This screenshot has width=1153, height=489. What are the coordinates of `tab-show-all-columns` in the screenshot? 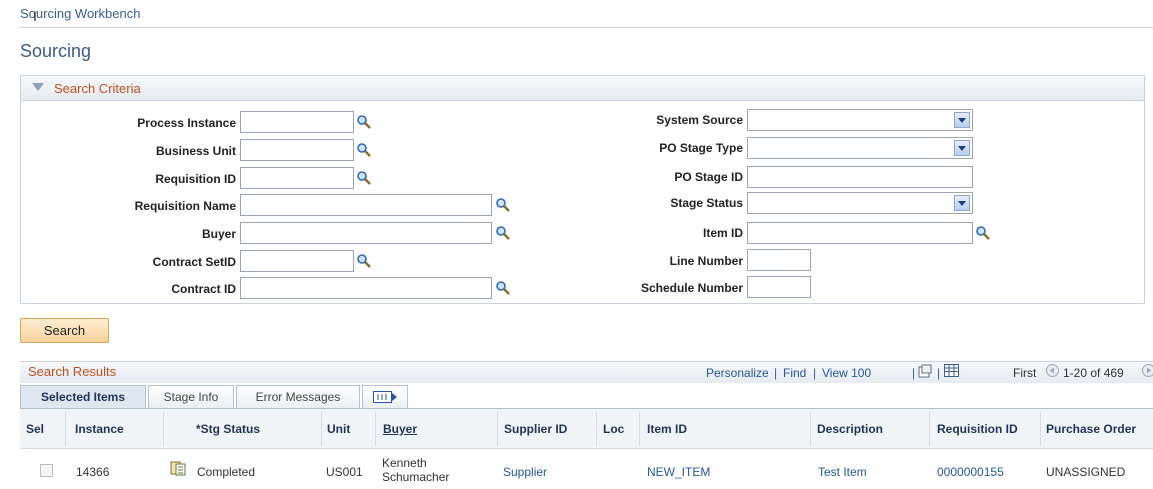 It's located at (385, 397).